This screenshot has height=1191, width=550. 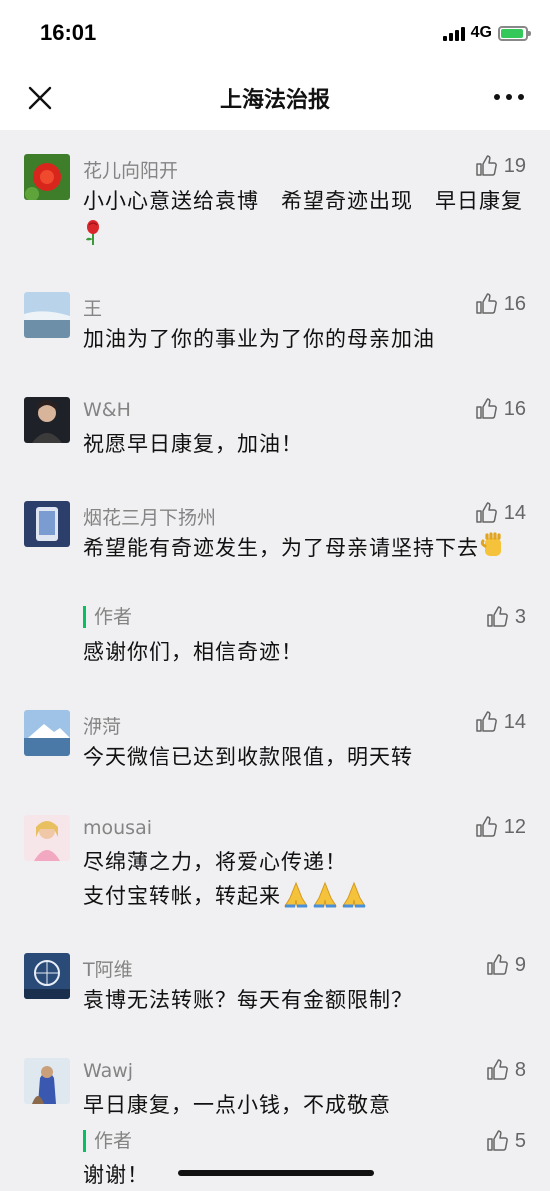 What do you see at coordinates (193, 444) in the screenshot?
I see `comment-text: 祝愿早日康复，加油！` at bounding box center [193, 444].